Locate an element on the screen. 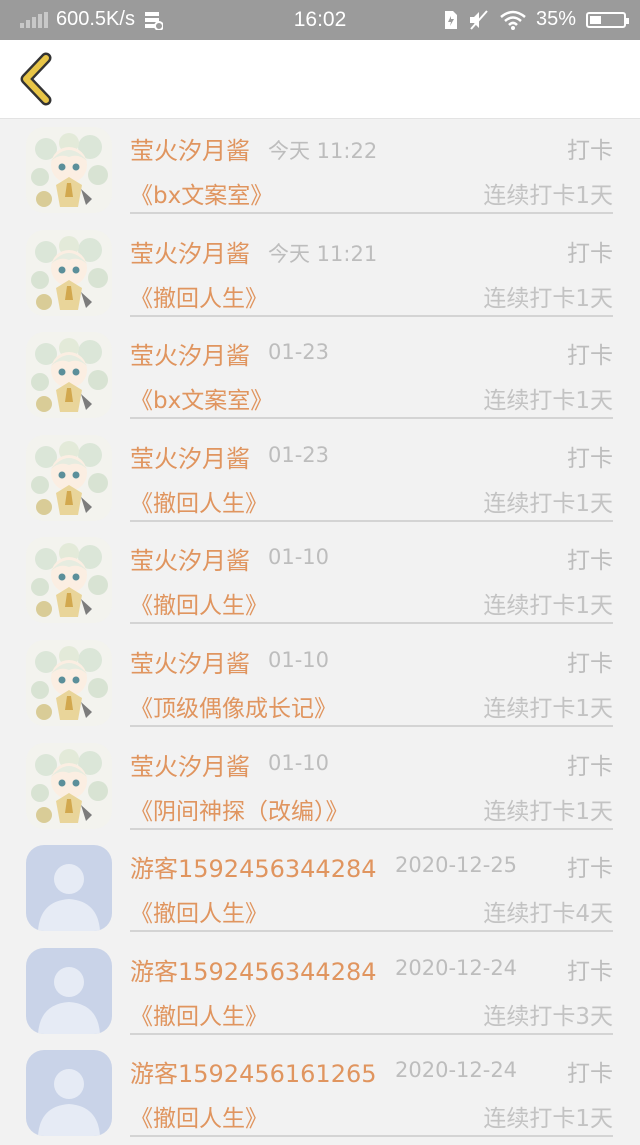  user-name: 游客1592456161265 is located at coordinates (253, 1074).